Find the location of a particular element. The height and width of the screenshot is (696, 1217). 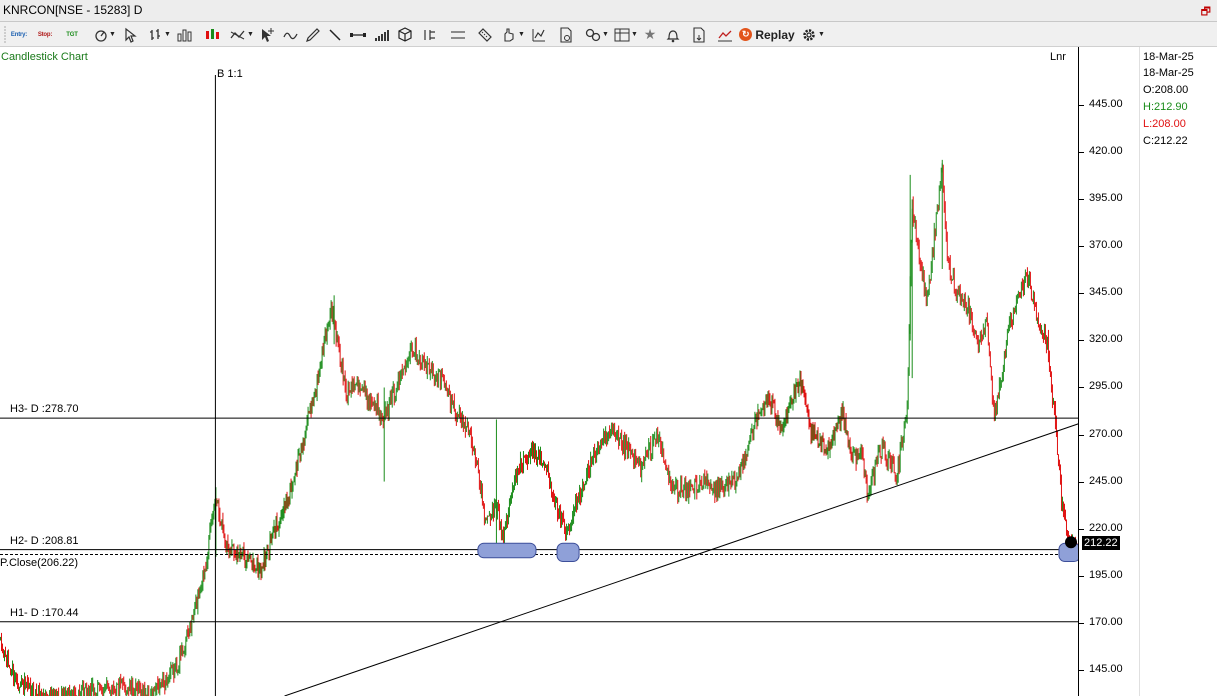

bar-chart-type-icon is located at coordinates (155, 34).